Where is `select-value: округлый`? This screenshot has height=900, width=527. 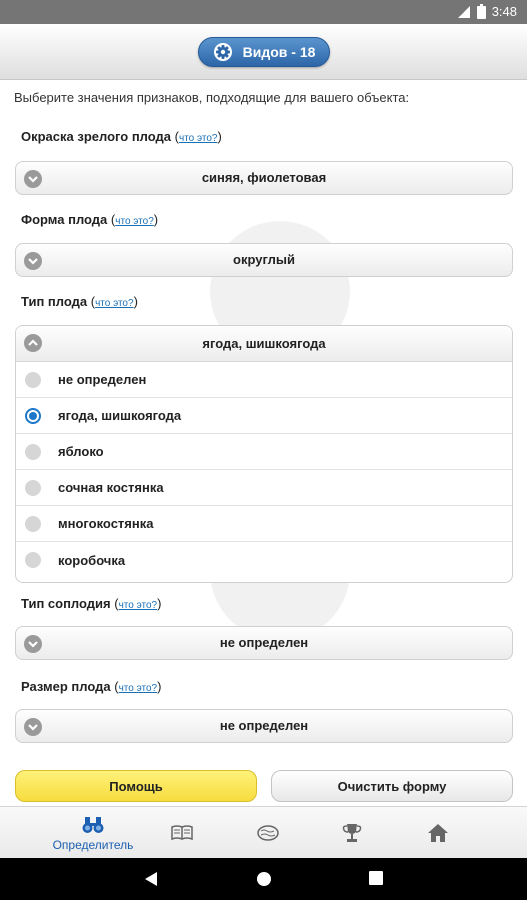
select-value: округлый is located at coordinates (264, 259).